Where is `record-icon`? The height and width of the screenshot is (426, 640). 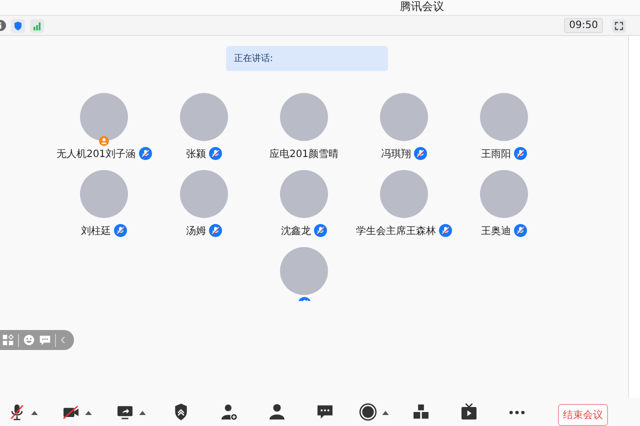 record-icon is located at coordinates (368, 412).